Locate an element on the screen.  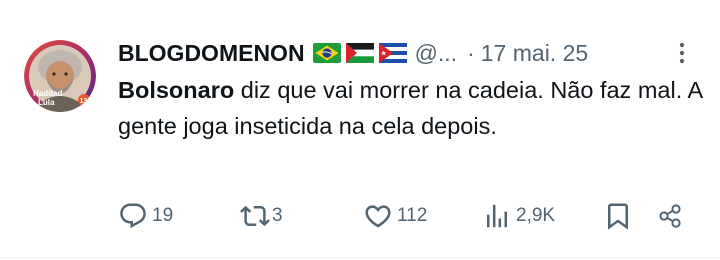
views-count: 2,9K is located at coordinates (536, 215).